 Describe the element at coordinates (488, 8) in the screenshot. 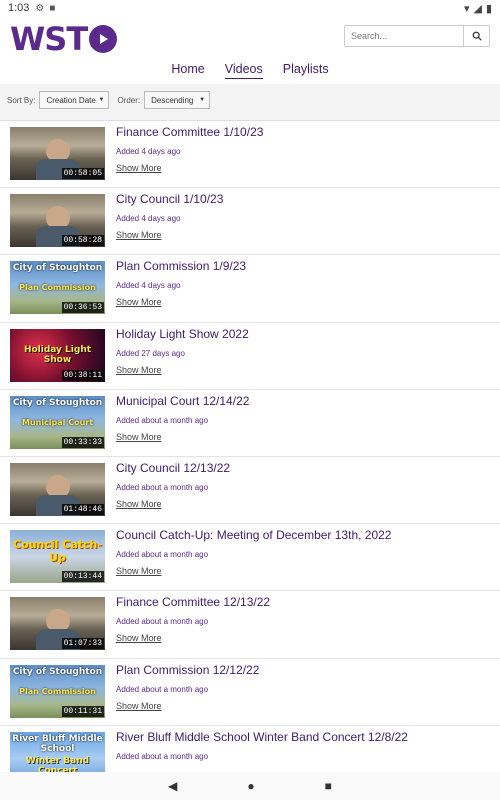

I see `battery-icon: ▮` at that location.